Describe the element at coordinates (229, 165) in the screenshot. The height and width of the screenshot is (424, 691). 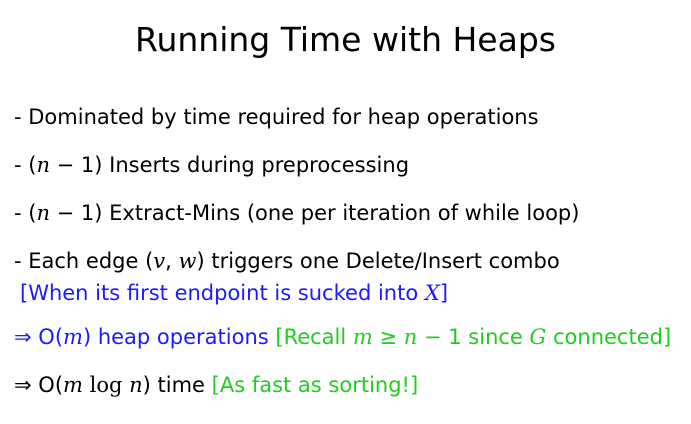
I see `bullet-suffix: − 1) Inserts during preprocessing` at that location.